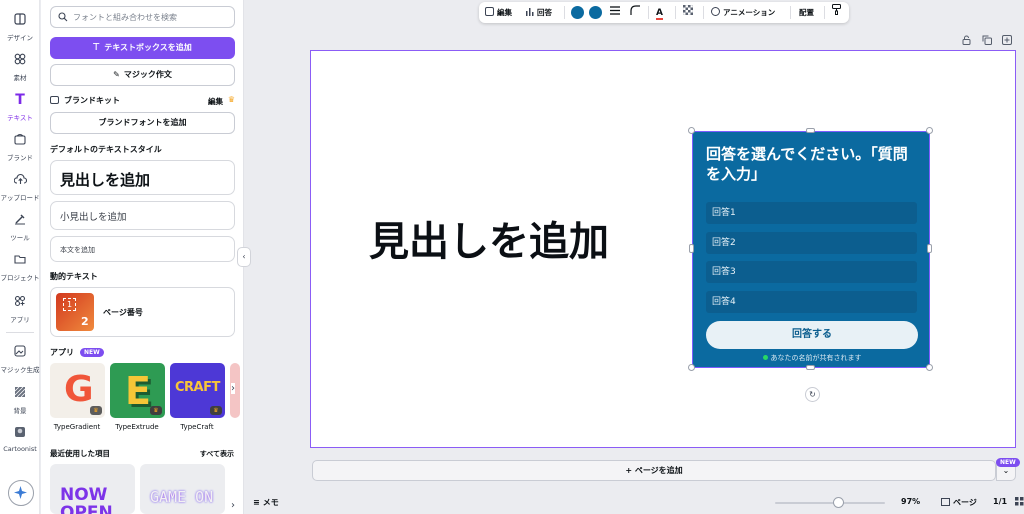  What do you see at coordinates (810, 367) in the screenshot?
I see `resize-handle-bottom` at bounding box center [810, 367].